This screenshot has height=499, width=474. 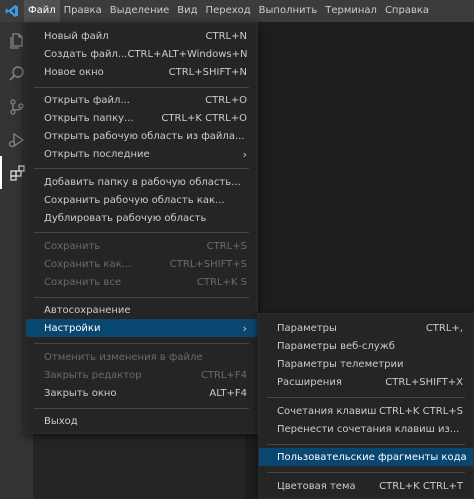 I want to click on menu-save-all: Сохранить все CTRL+K S, so click(x=141, y=282).